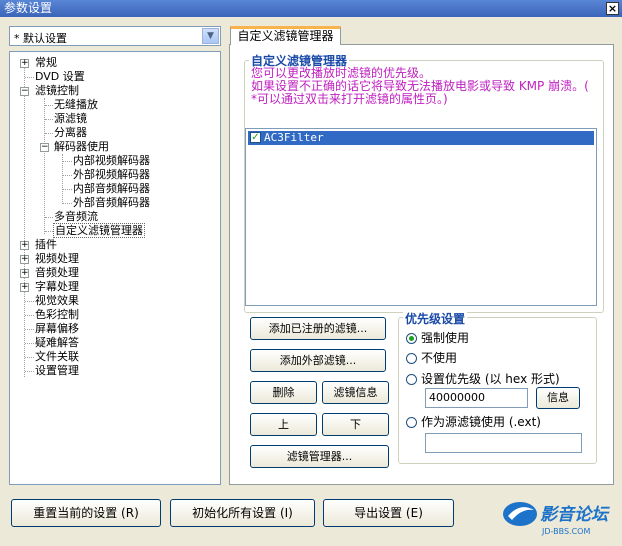 The image size is (622, 546). Describe the element at coordinates (490, 379) in the screenshot. I see `radio-label: 设置优先级 (以 hex 形式)` at that location.